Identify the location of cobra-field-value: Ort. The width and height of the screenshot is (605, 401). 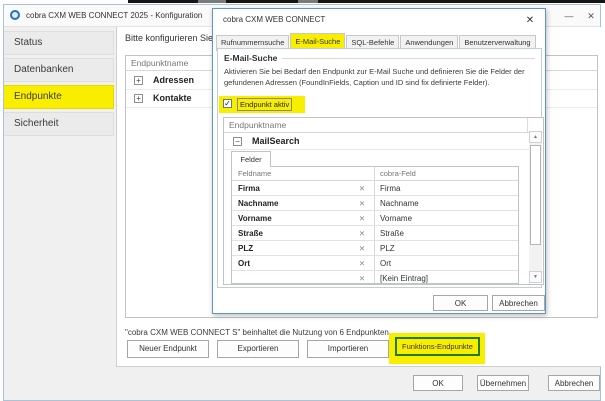
(385, 263).